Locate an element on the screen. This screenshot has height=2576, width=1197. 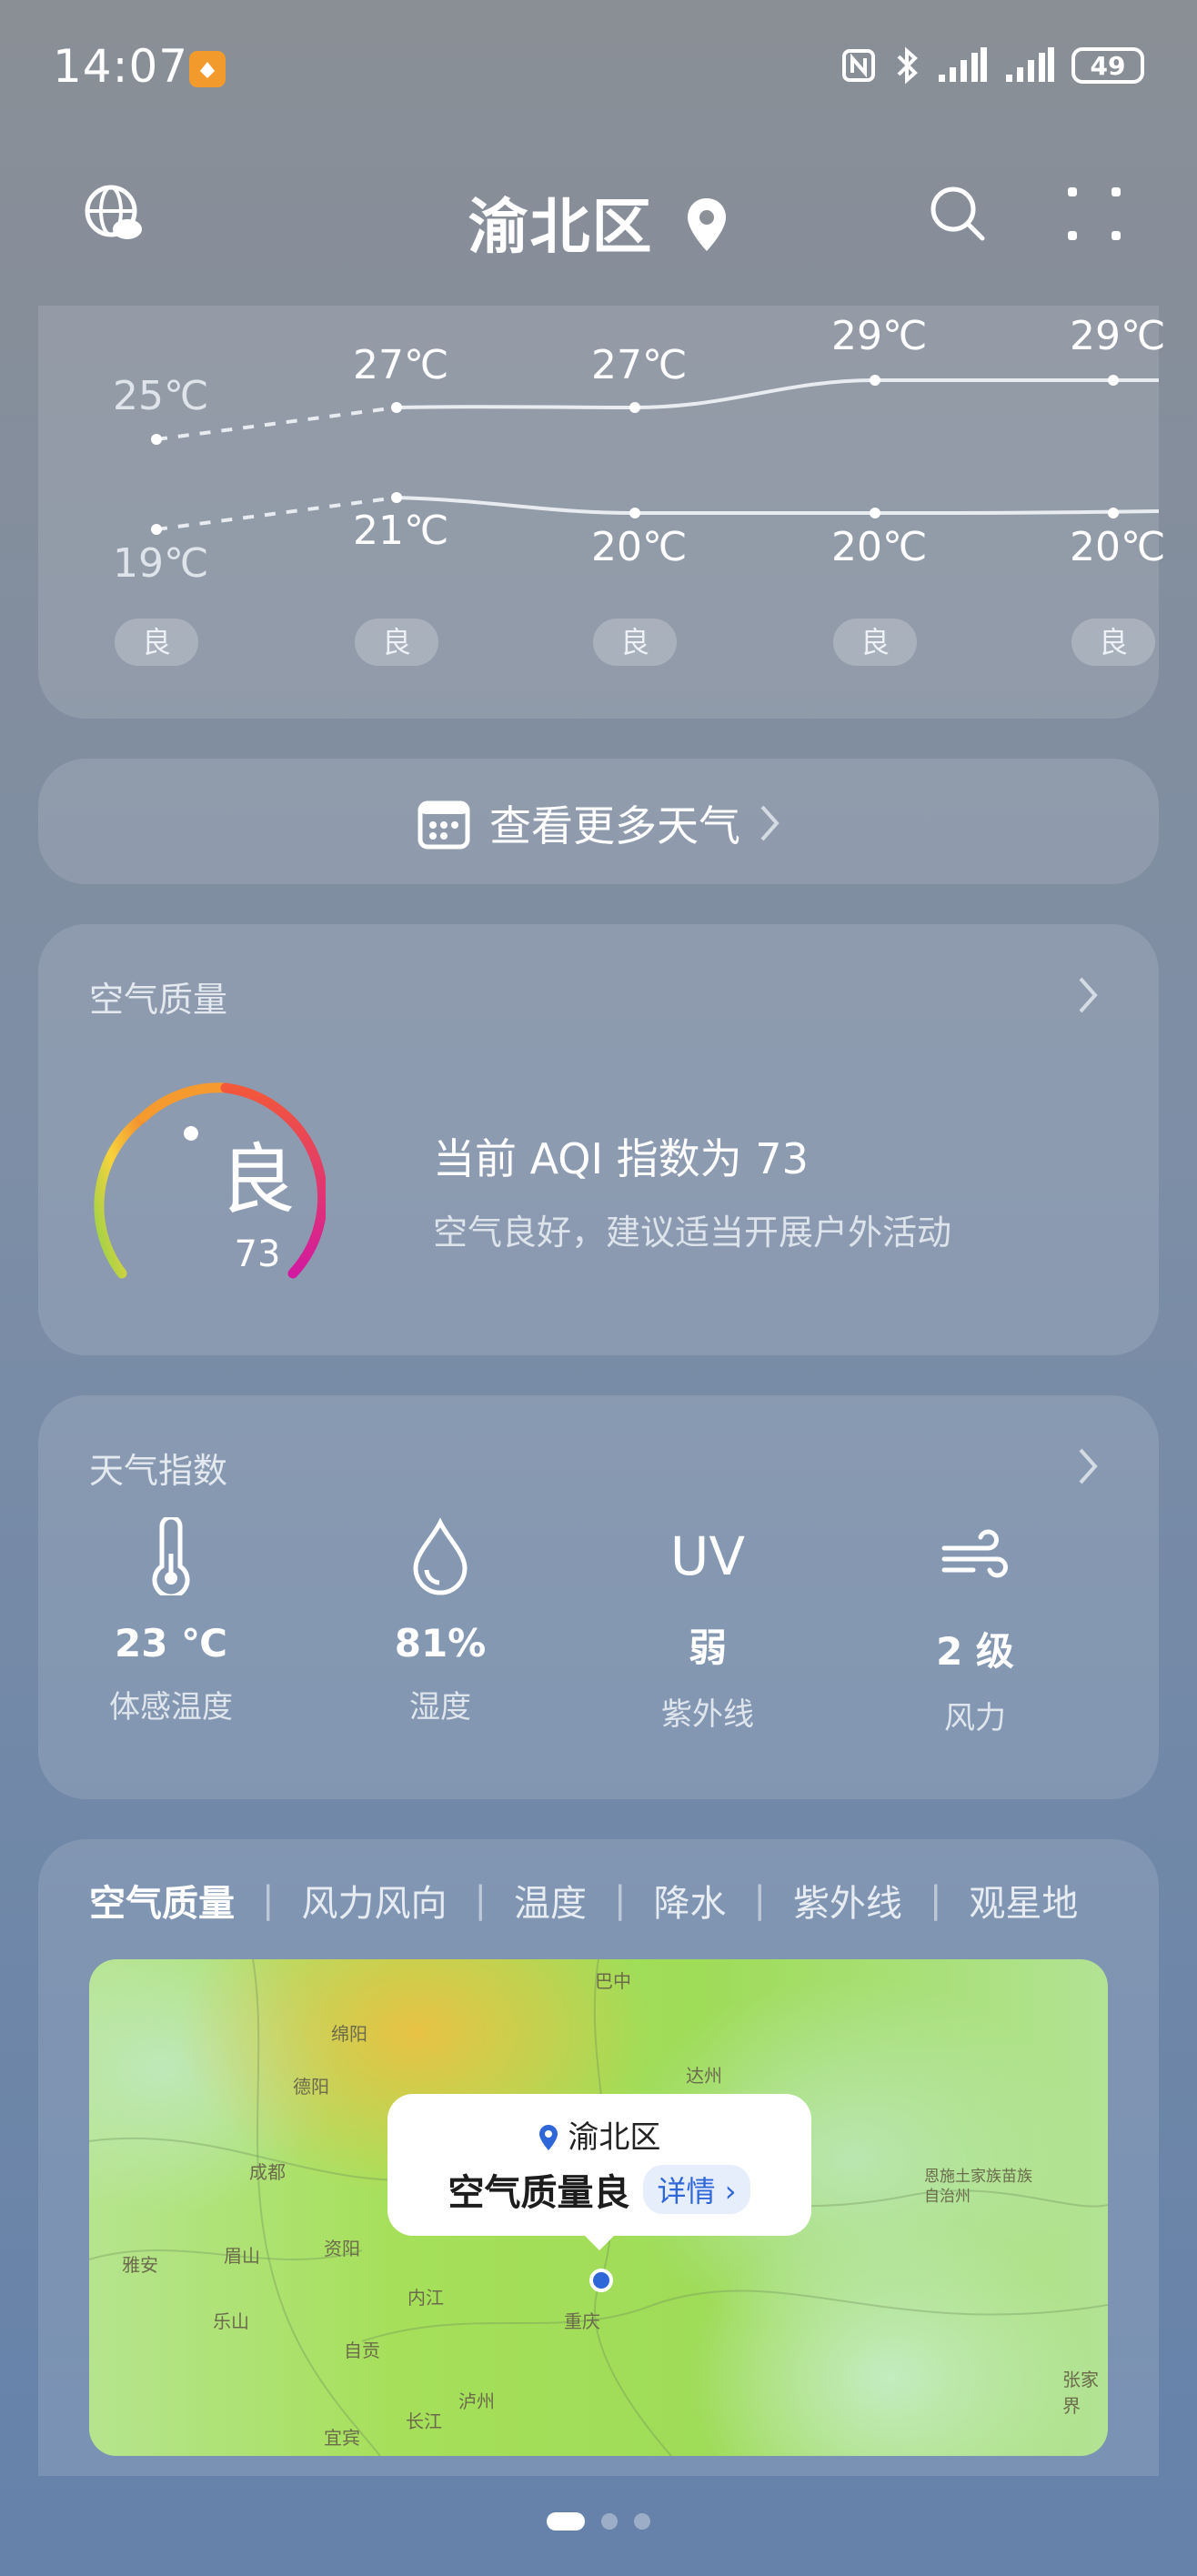
popup-detail-button: 详情 › is located at coordinates (696, 2189).